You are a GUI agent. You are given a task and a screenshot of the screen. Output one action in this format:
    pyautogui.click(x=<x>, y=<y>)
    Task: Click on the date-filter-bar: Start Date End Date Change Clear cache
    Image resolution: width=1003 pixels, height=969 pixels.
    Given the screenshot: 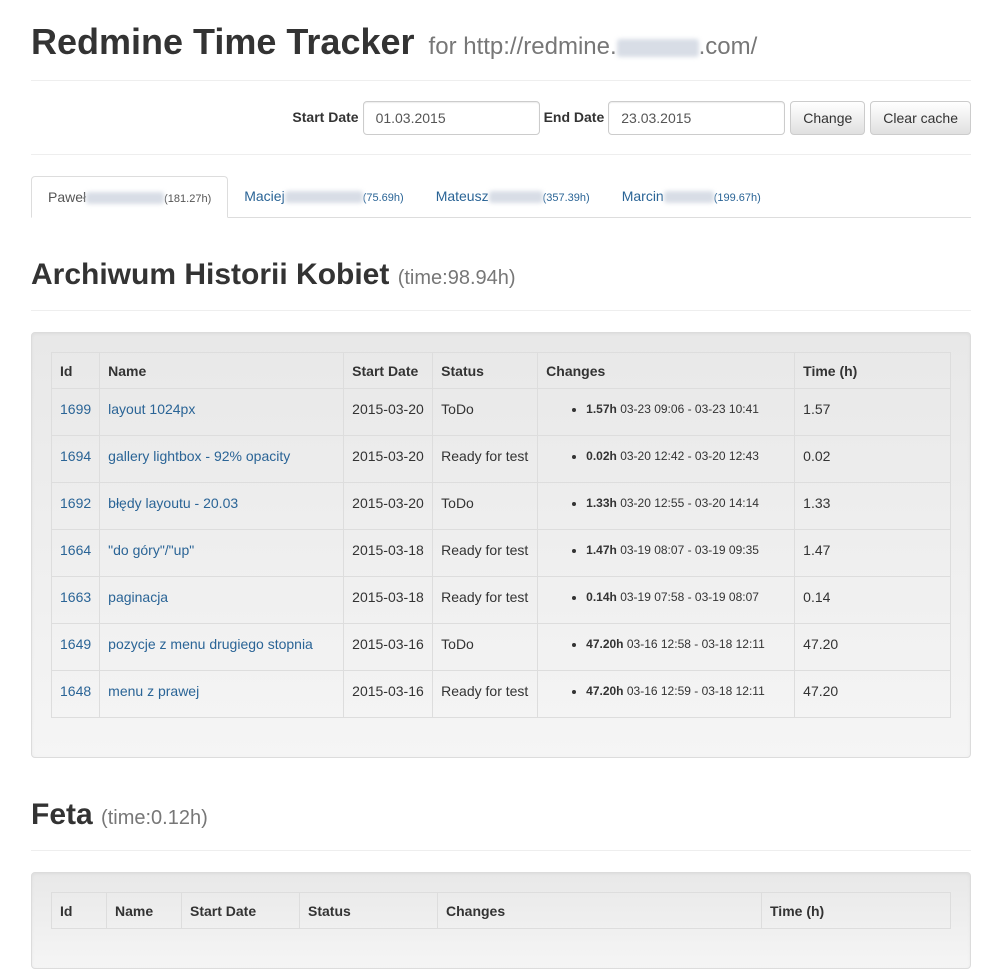 What is the action you would take?
    pyautogui.click(x=501, y=118)
    